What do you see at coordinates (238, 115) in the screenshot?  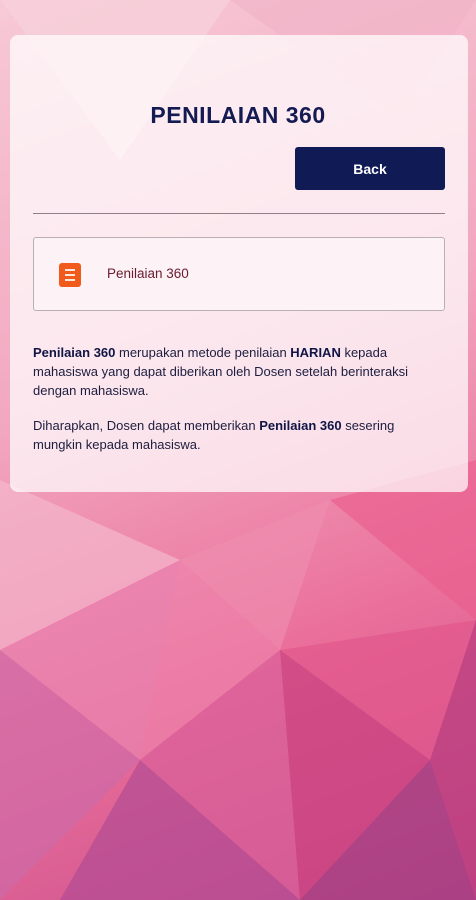 I see `page-title: PENILAIAN 360` at bounding box center [238, 115].